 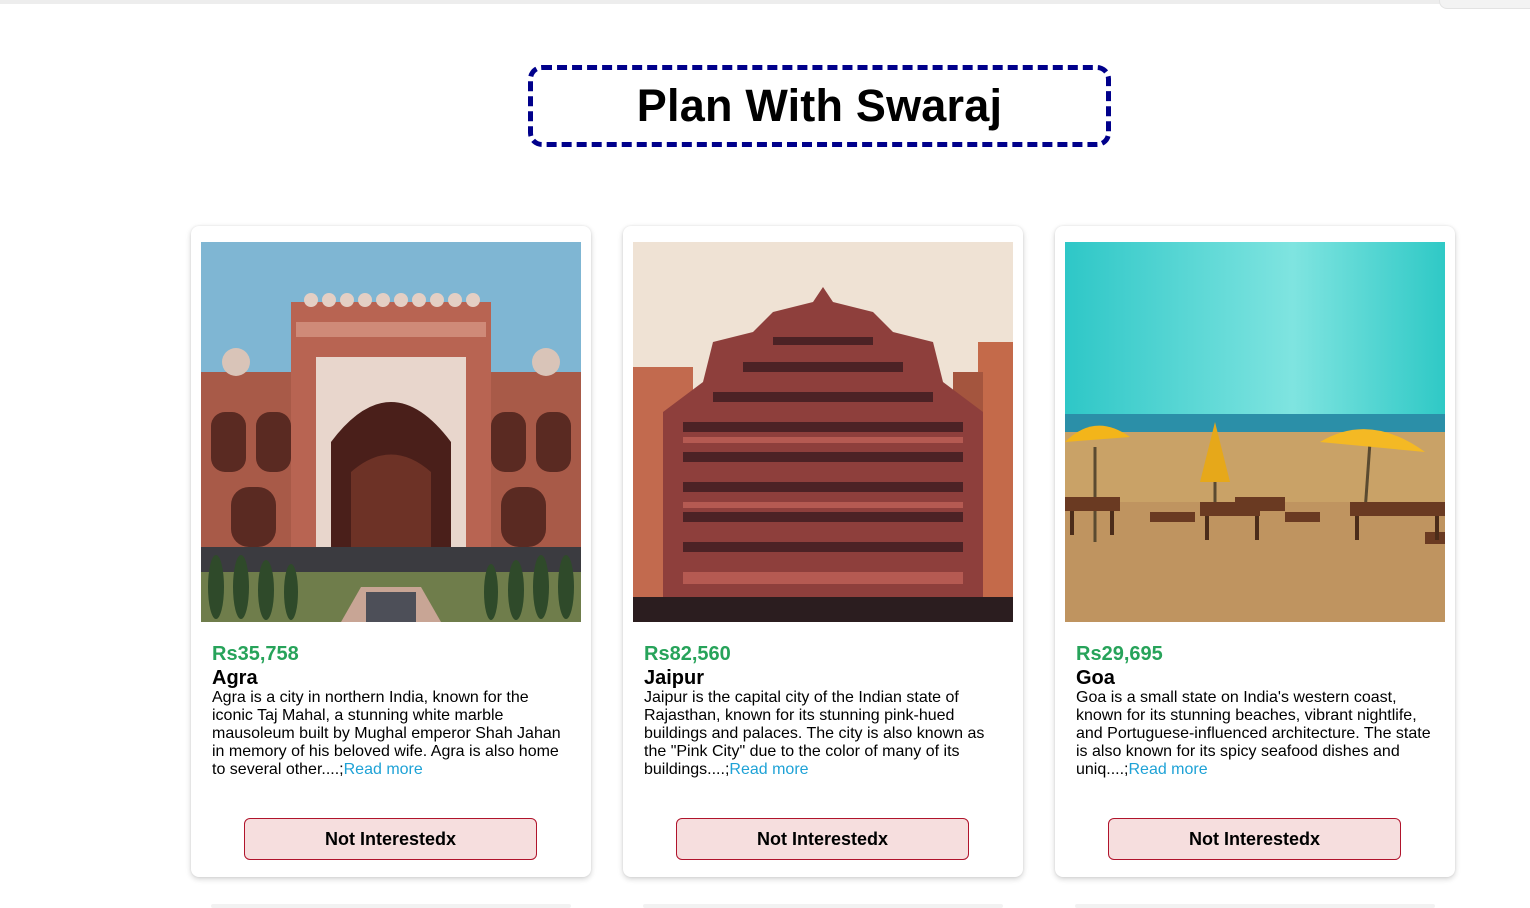 What do you see at coordinates (235, 678) in the screenshot?
I see `tour-name: Agra` at bounding box center [235, 678].